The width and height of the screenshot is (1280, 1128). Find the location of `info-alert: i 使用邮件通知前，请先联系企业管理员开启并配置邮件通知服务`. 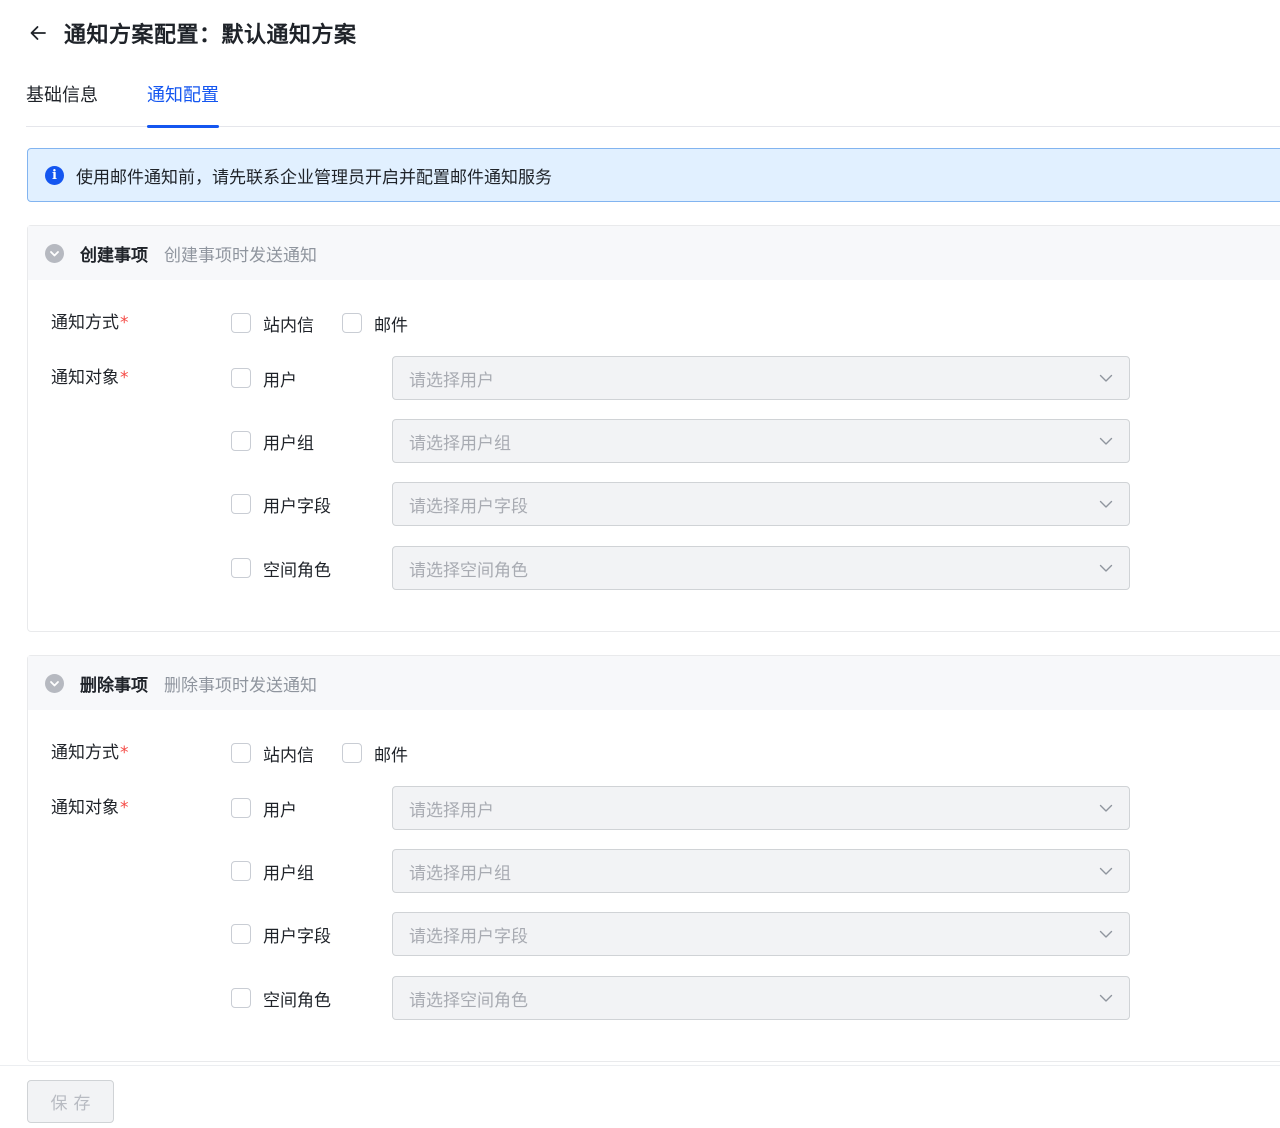

info-alert: i 使用邮件通知前，请先联系企业管理员开启并配置邮件通知服务 is located at coordinates (653, 175).